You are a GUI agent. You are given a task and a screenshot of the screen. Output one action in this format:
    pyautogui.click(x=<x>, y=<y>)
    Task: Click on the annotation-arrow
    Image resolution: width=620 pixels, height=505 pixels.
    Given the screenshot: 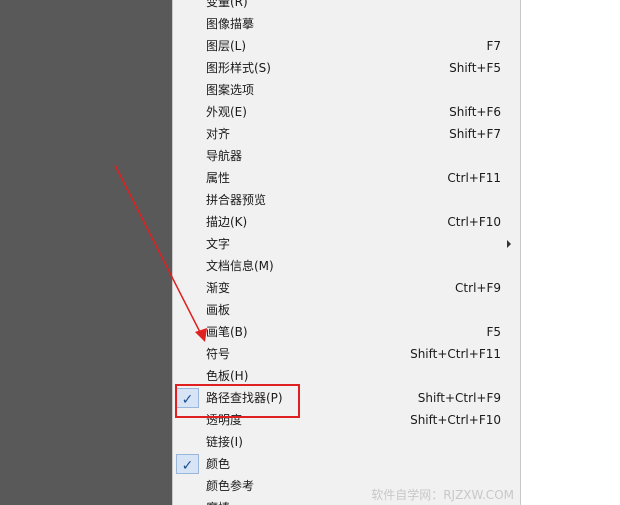 What is the action you would take?
    pyautogui.click(x=160, y=253)
    